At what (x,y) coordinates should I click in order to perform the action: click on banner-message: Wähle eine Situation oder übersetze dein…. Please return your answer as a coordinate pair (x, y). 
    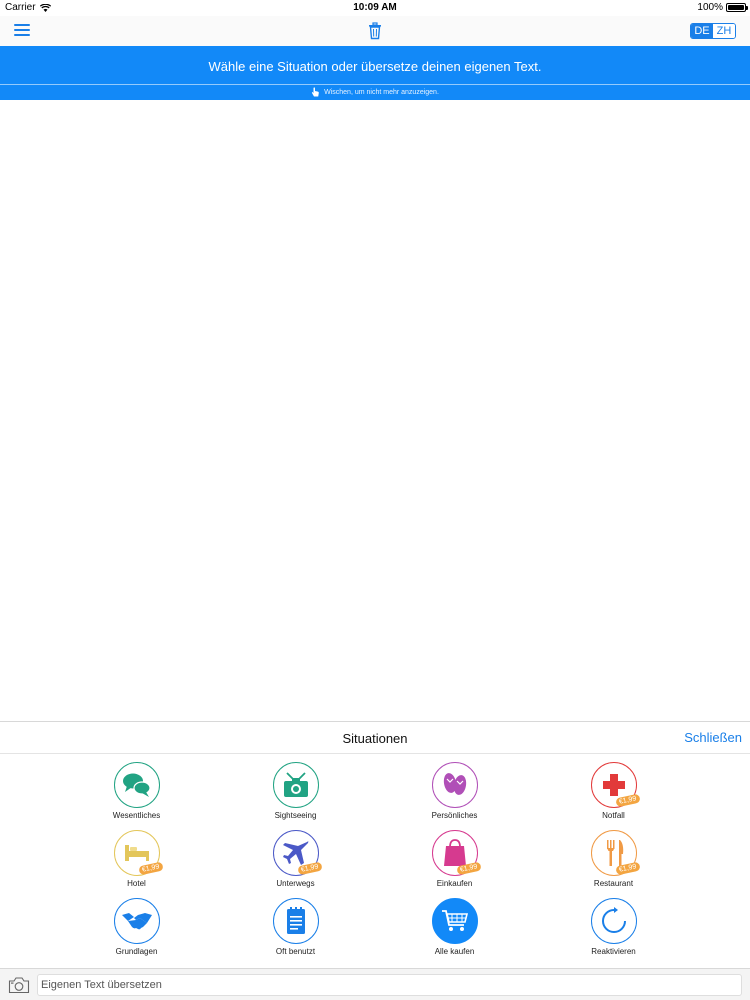
    Looking at the image, I should click on (375, 66).